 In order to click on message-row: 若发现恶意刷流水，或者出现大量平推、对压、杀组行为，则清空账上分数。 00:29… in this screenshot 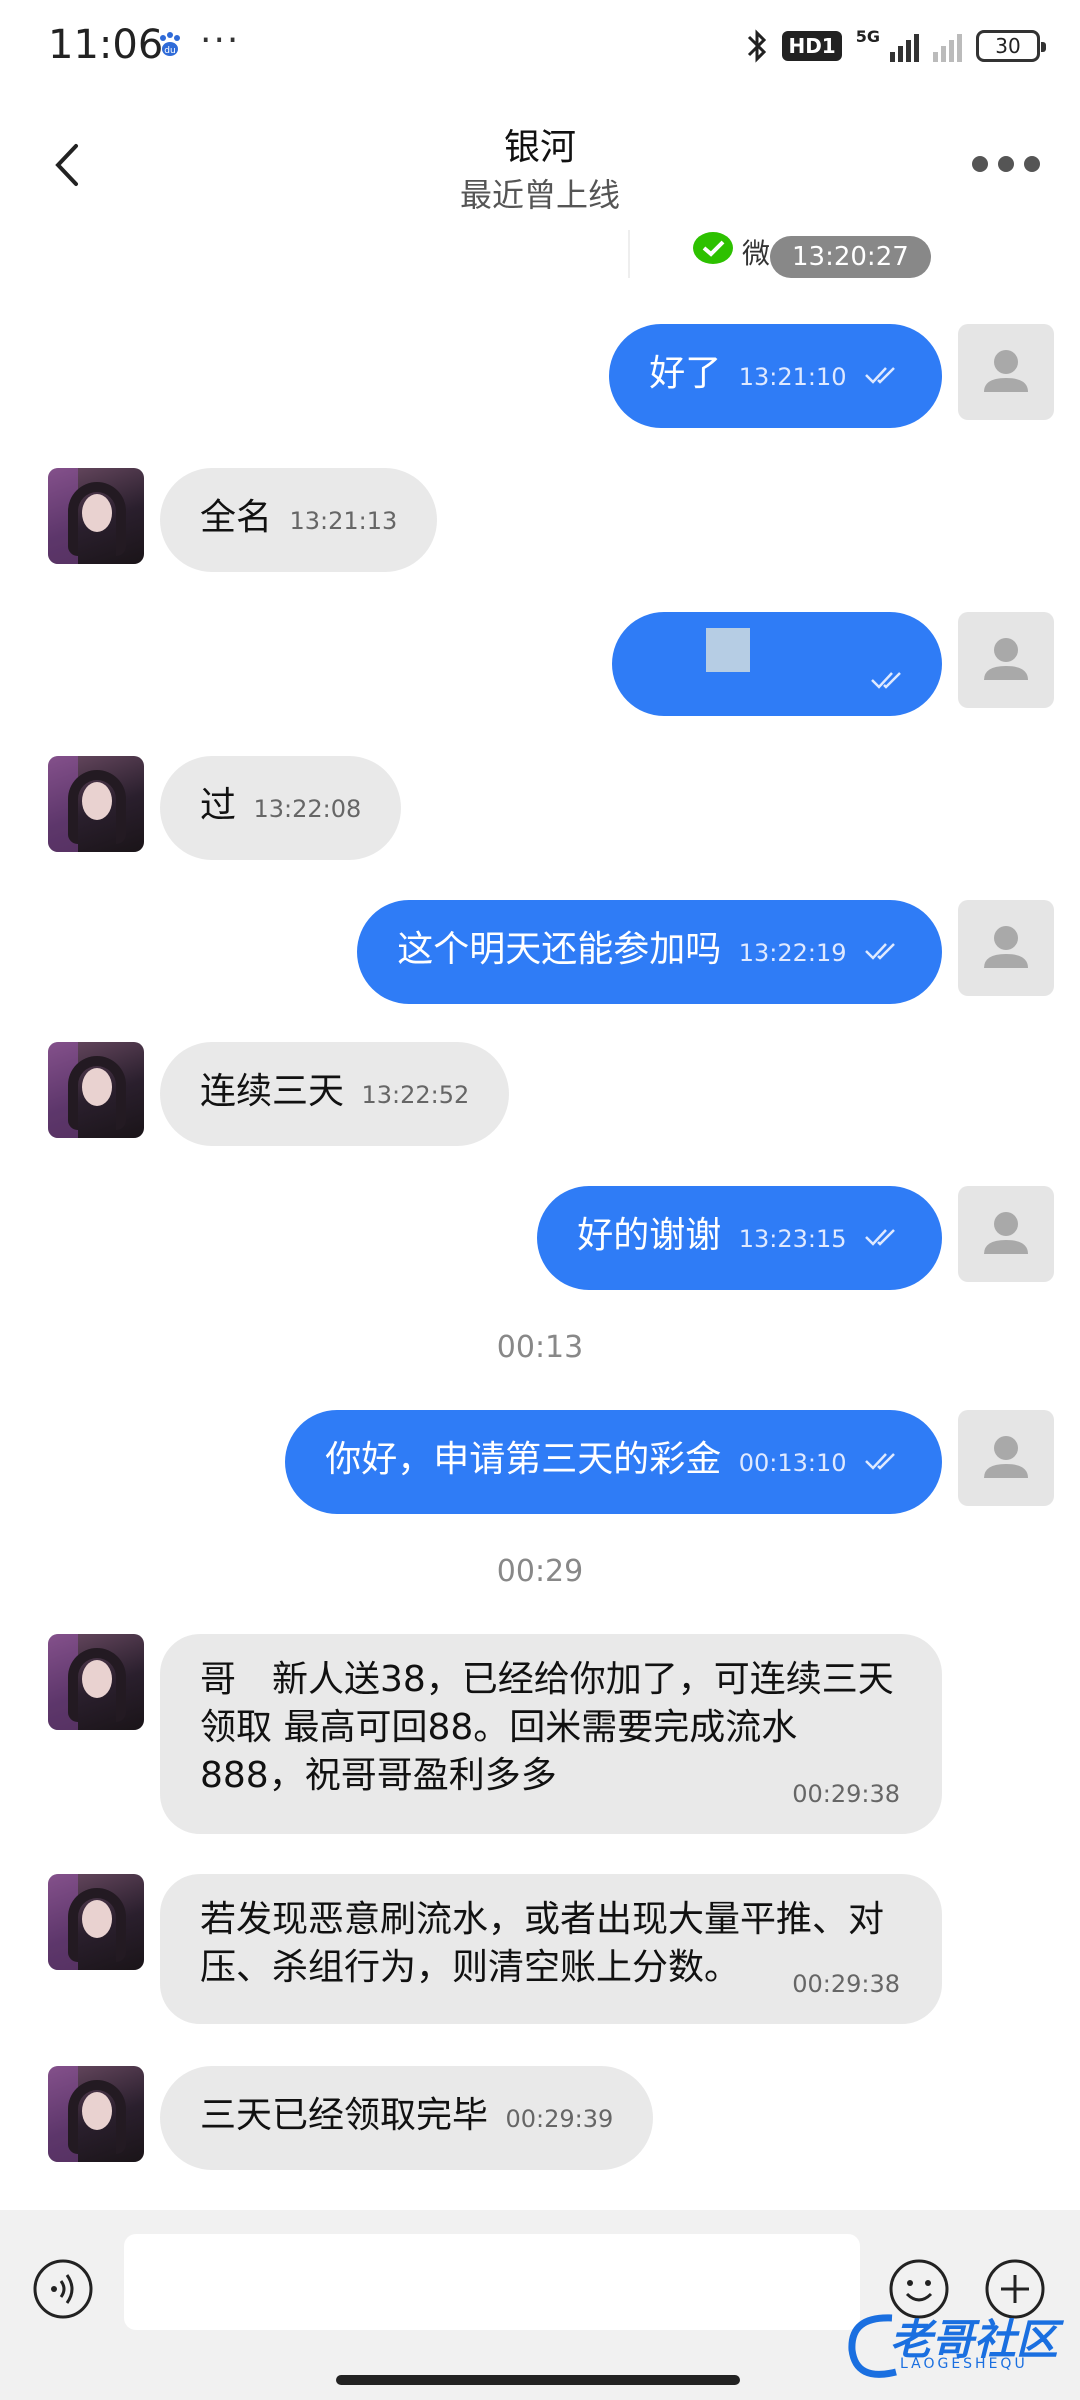, I will do `click(540, 1949)`.